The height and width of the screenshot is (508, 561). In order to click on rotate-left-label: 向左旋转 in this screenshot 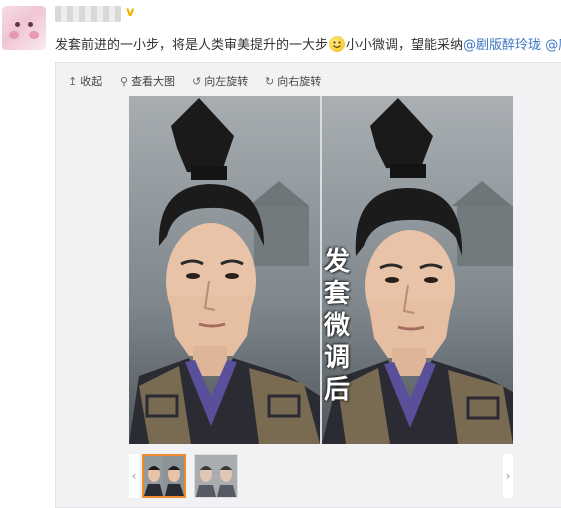, I will do `click(226, 81)`.